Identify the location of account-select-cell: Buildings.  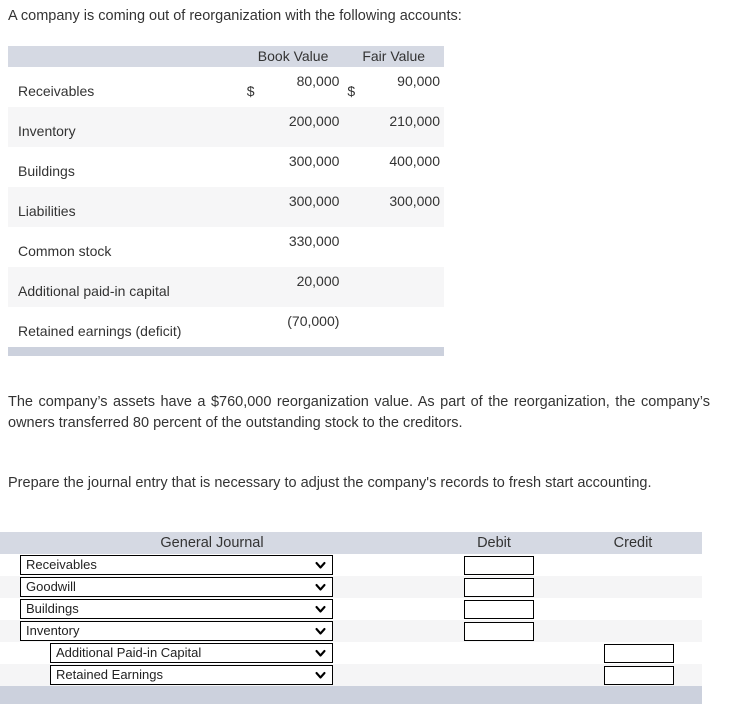
(212, 609).